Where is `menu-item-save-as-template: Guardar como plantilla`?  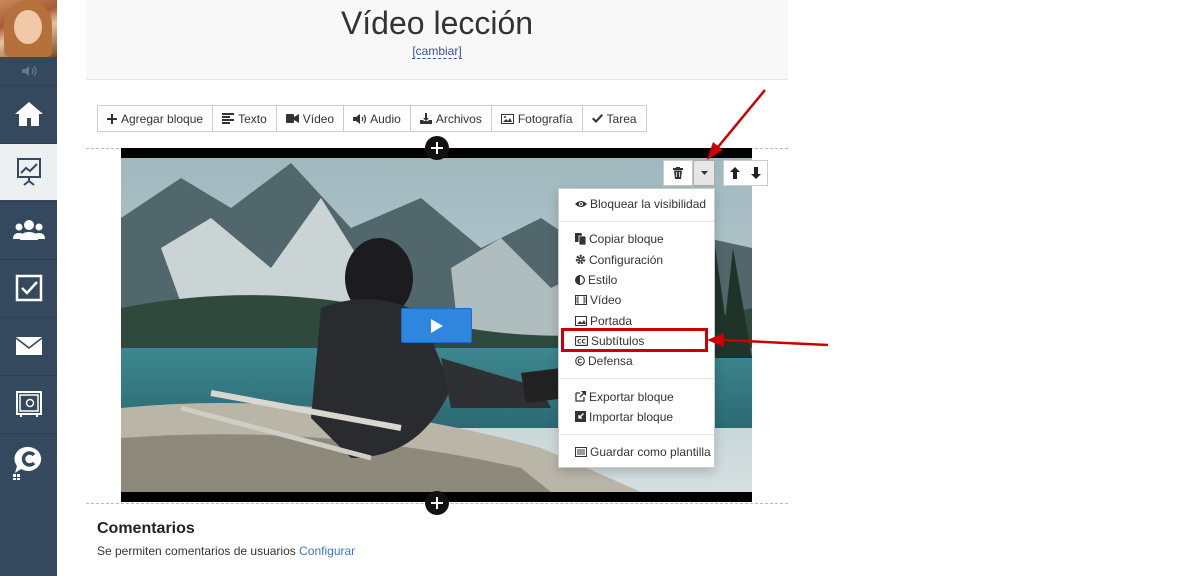
menu-item-save-as-template: Guardar como plantilla is located at coordinates (636, 452).